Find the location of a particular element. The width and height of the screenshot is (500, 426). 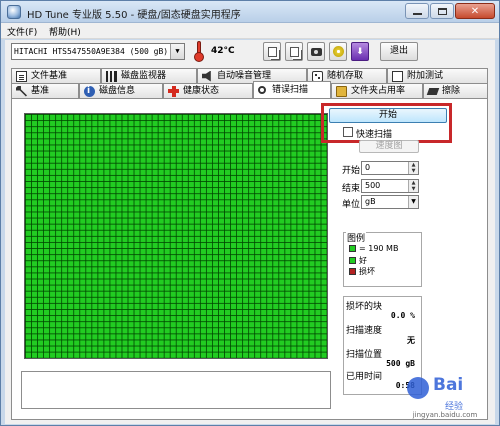

tab-extra-tests: 附加测试 is located at coordinates (437, 75).